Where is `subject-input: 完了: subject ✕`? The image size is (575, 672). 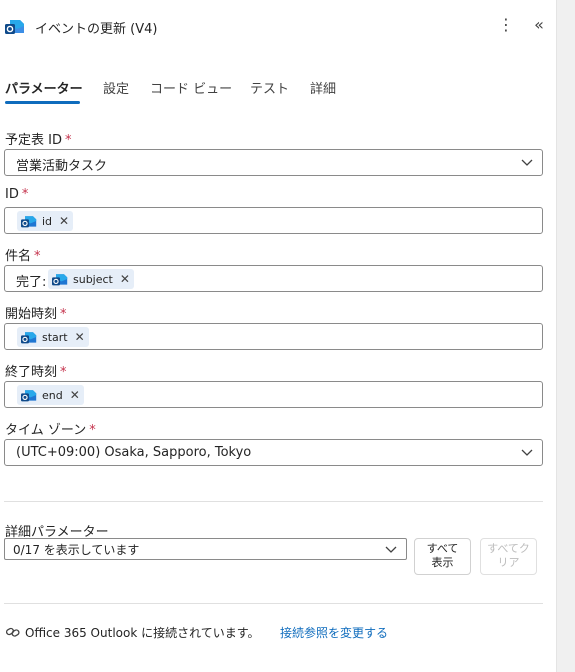
subject-input: 完了: subject ✕ is located at coordinates (273, 278).